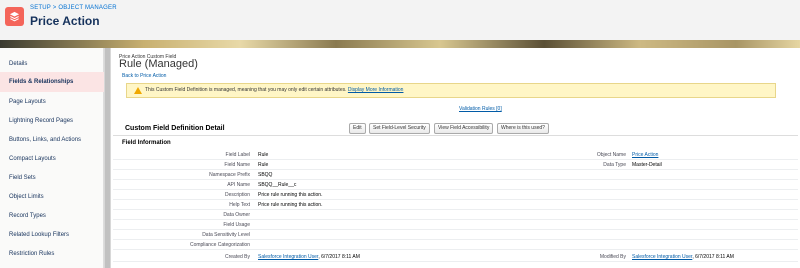 This screenshot has height=268, width=800. I want to click on sidebar-scrollbar, so click(107, 158).